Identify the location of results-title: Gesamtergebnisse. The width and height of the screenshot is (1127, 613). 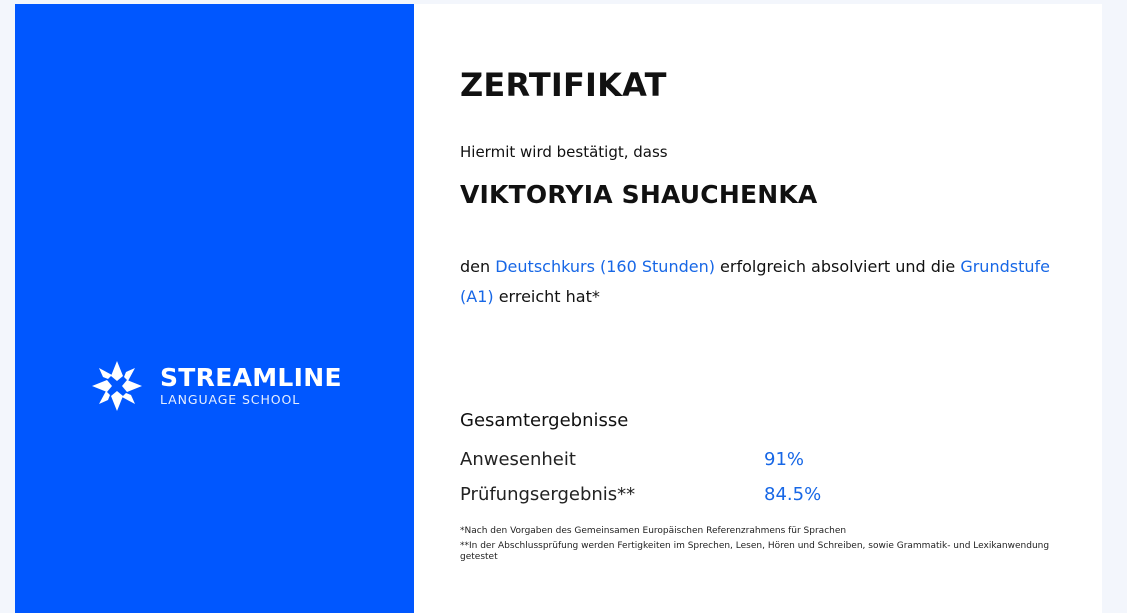
(544, 420).